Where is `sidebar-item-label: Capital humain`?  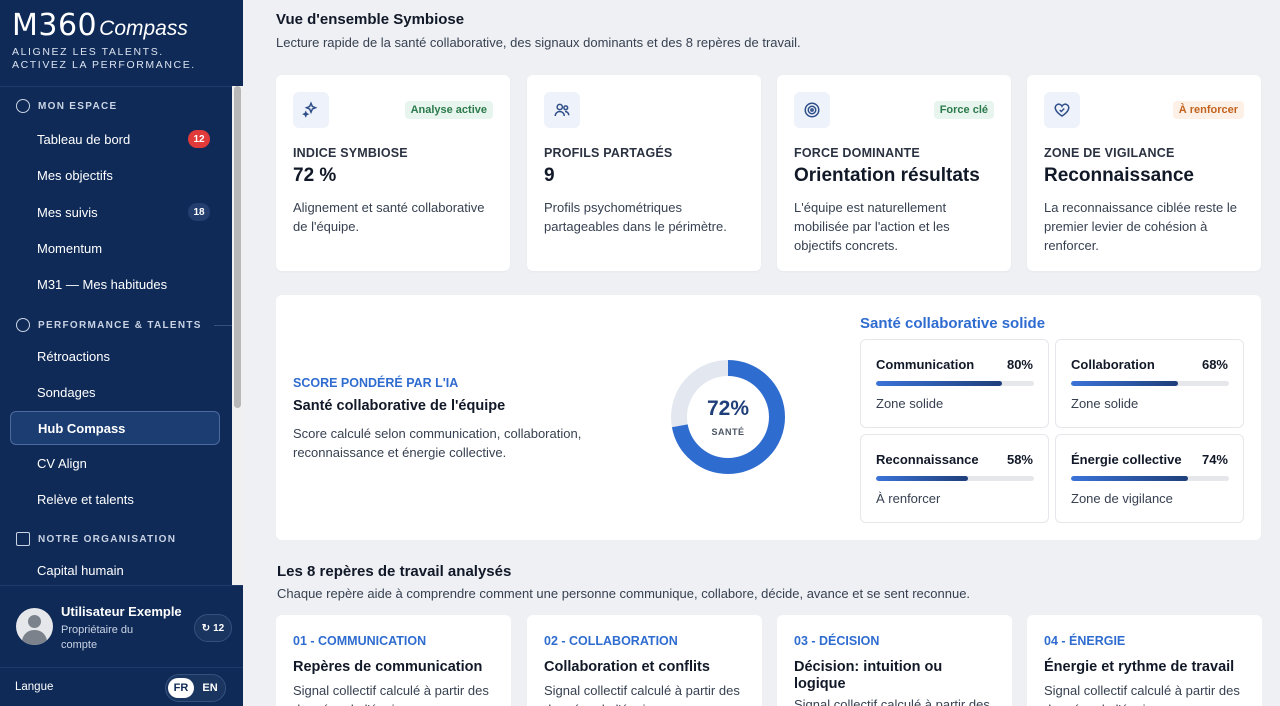 sidebar-item-label: Capital humain is located at coordinates (80, 570).